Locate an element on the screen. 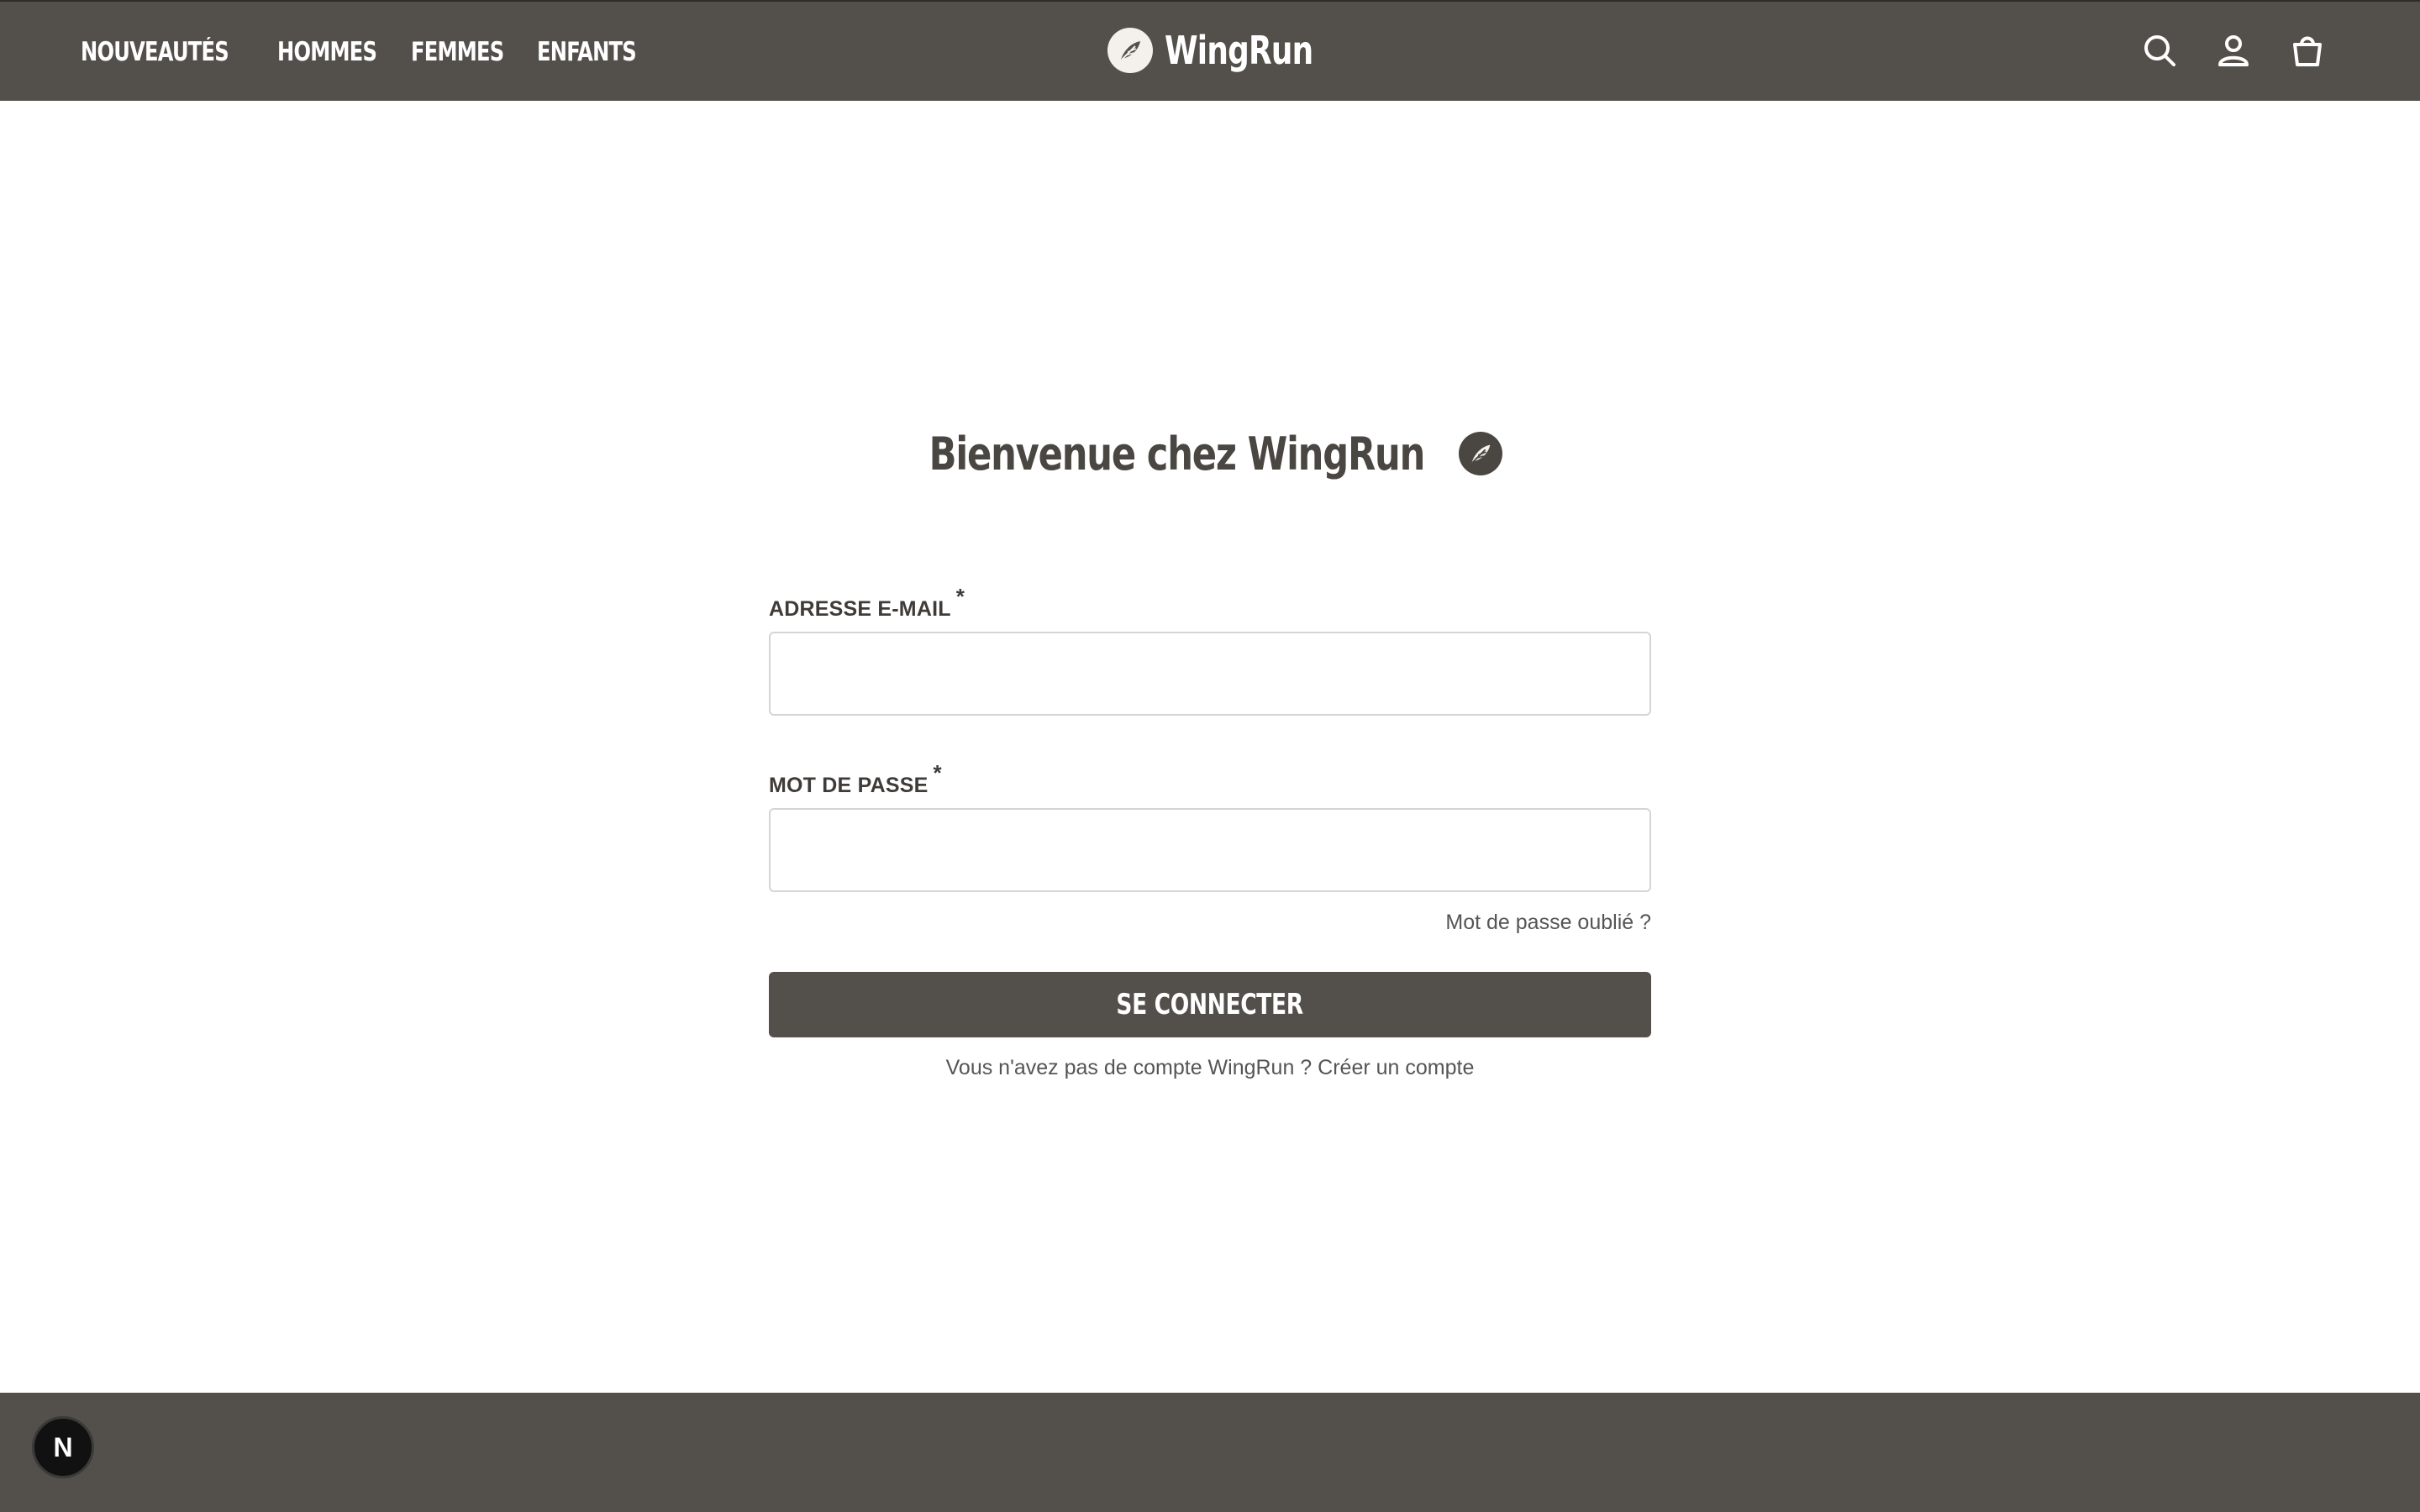  nav-item-enfants: ENFANTS is located at coordinates (587, 52).